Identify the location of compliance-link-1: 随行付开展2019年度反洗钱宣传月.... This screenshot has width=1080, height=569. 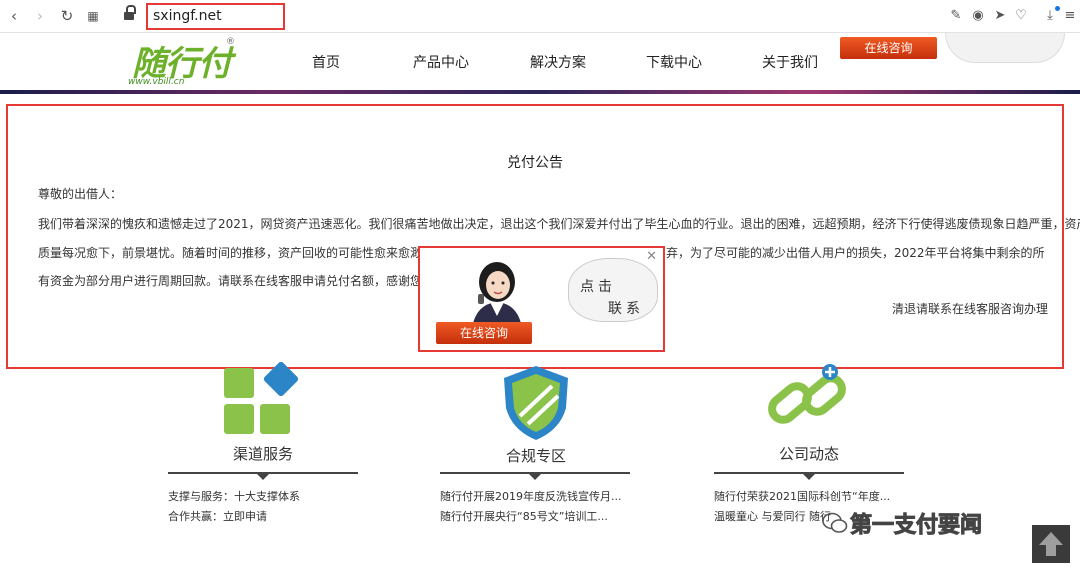
(530, 496).